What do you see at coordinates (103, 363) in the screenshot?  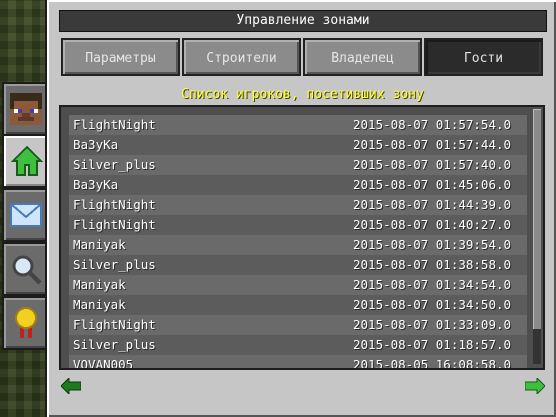 I see `visitor-name: VOVAN005` at bounding box center [103, 363].